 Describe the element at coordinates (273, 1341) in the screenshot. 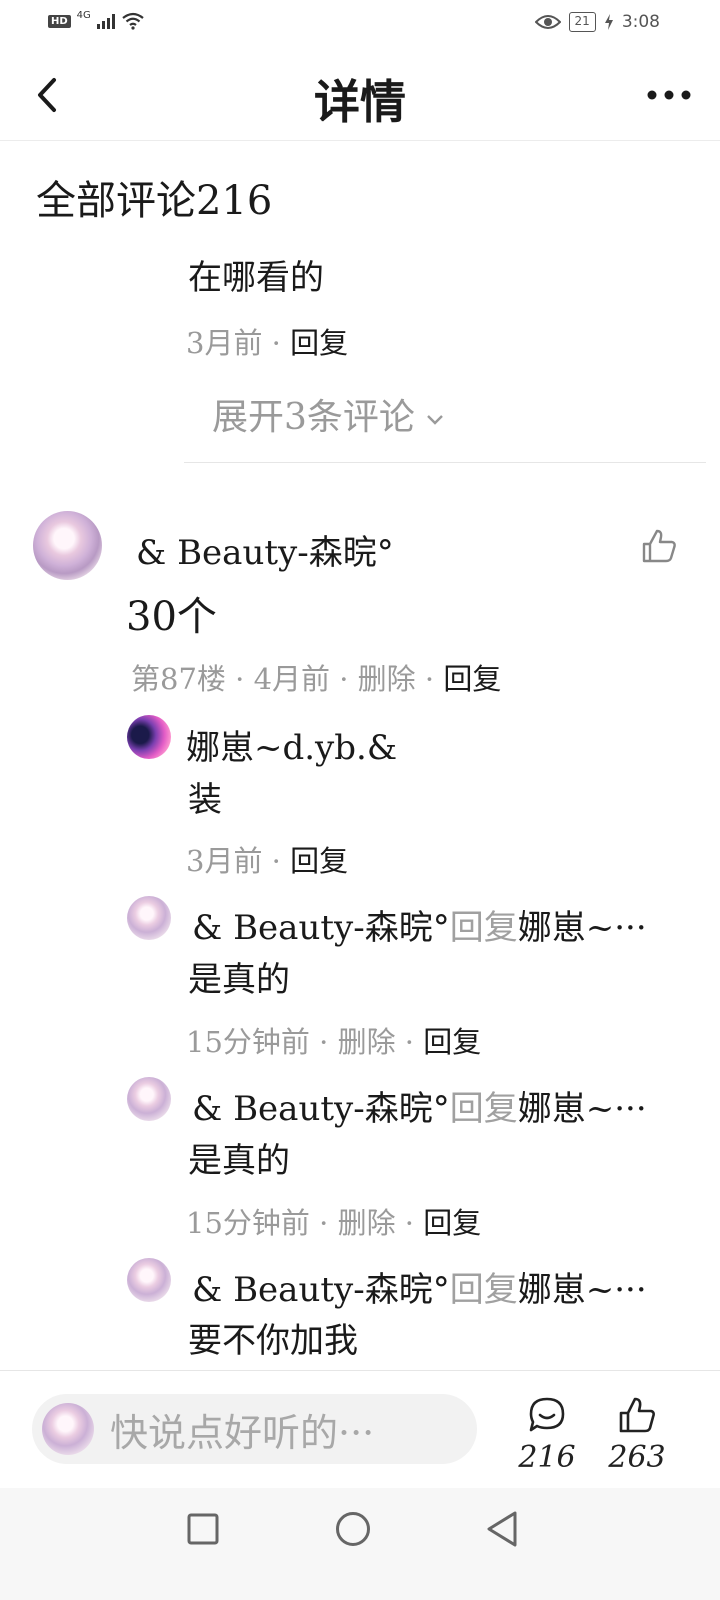

I see `reply-text: 要不你加我` at that location.